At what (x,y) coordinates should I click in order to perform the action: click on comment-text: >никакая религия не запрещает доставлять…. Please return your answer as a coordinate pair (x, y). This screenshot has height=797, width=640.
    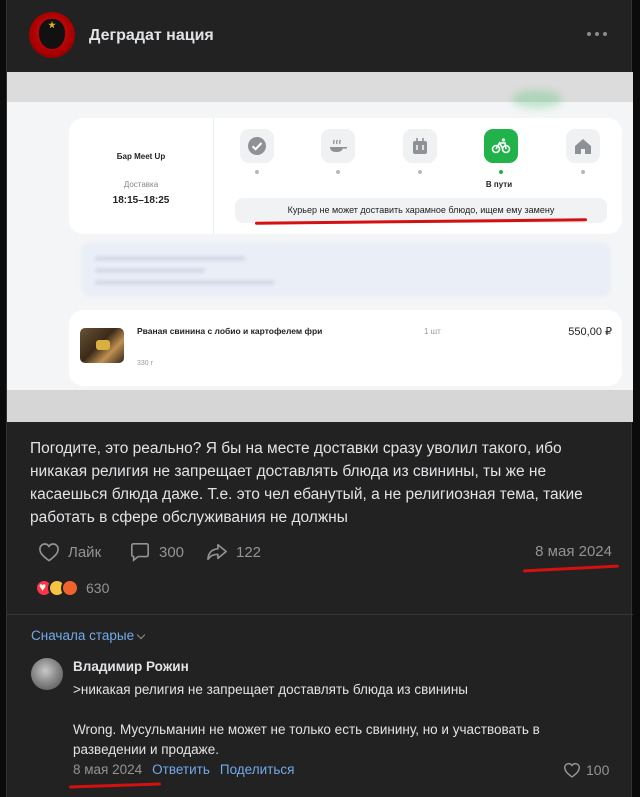
    Looking at the image, I should click on (343, 720).